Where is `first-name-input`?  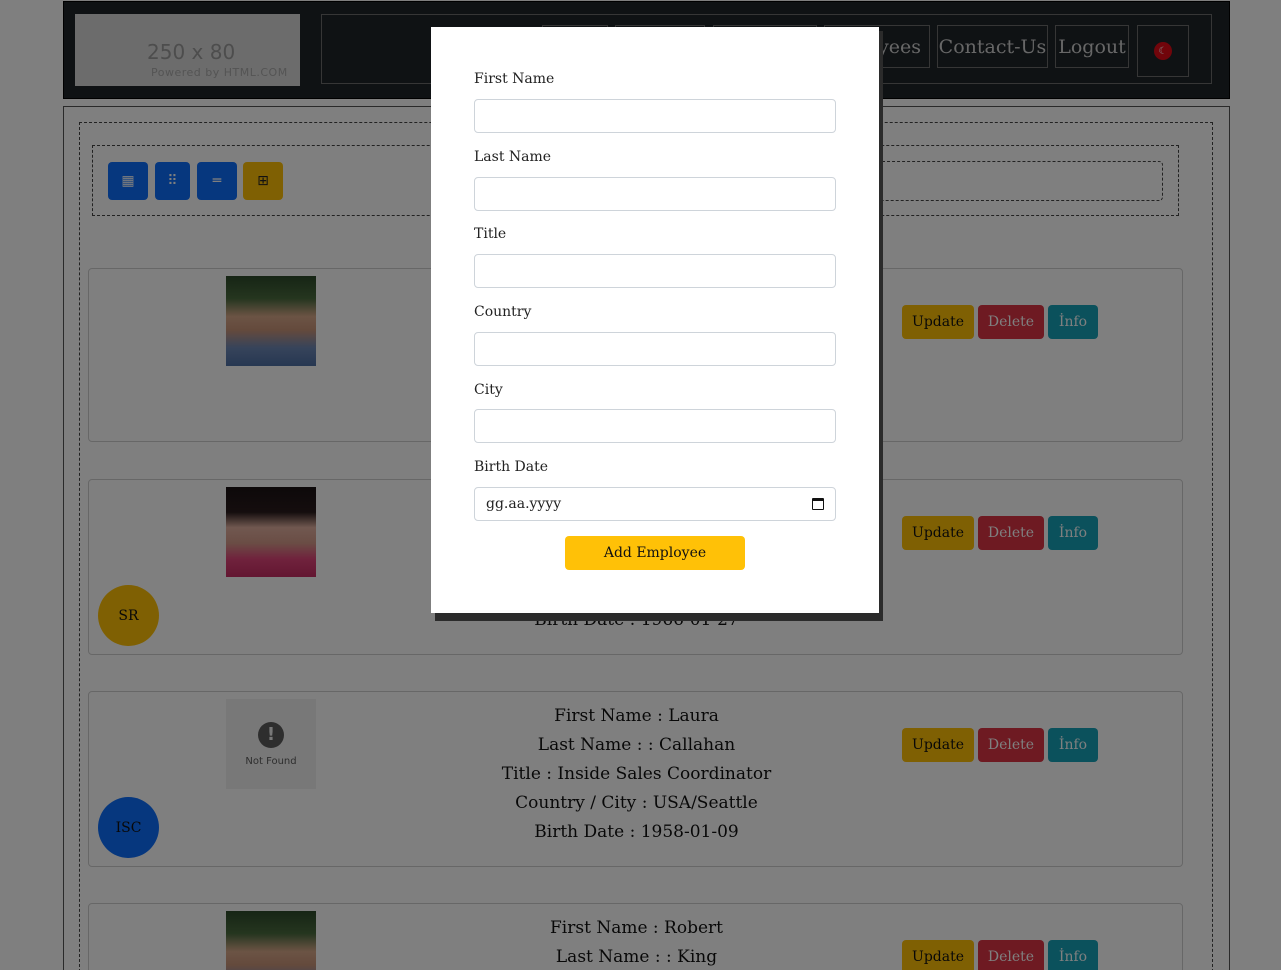
first-name-input is located at coordinates (655, 116).